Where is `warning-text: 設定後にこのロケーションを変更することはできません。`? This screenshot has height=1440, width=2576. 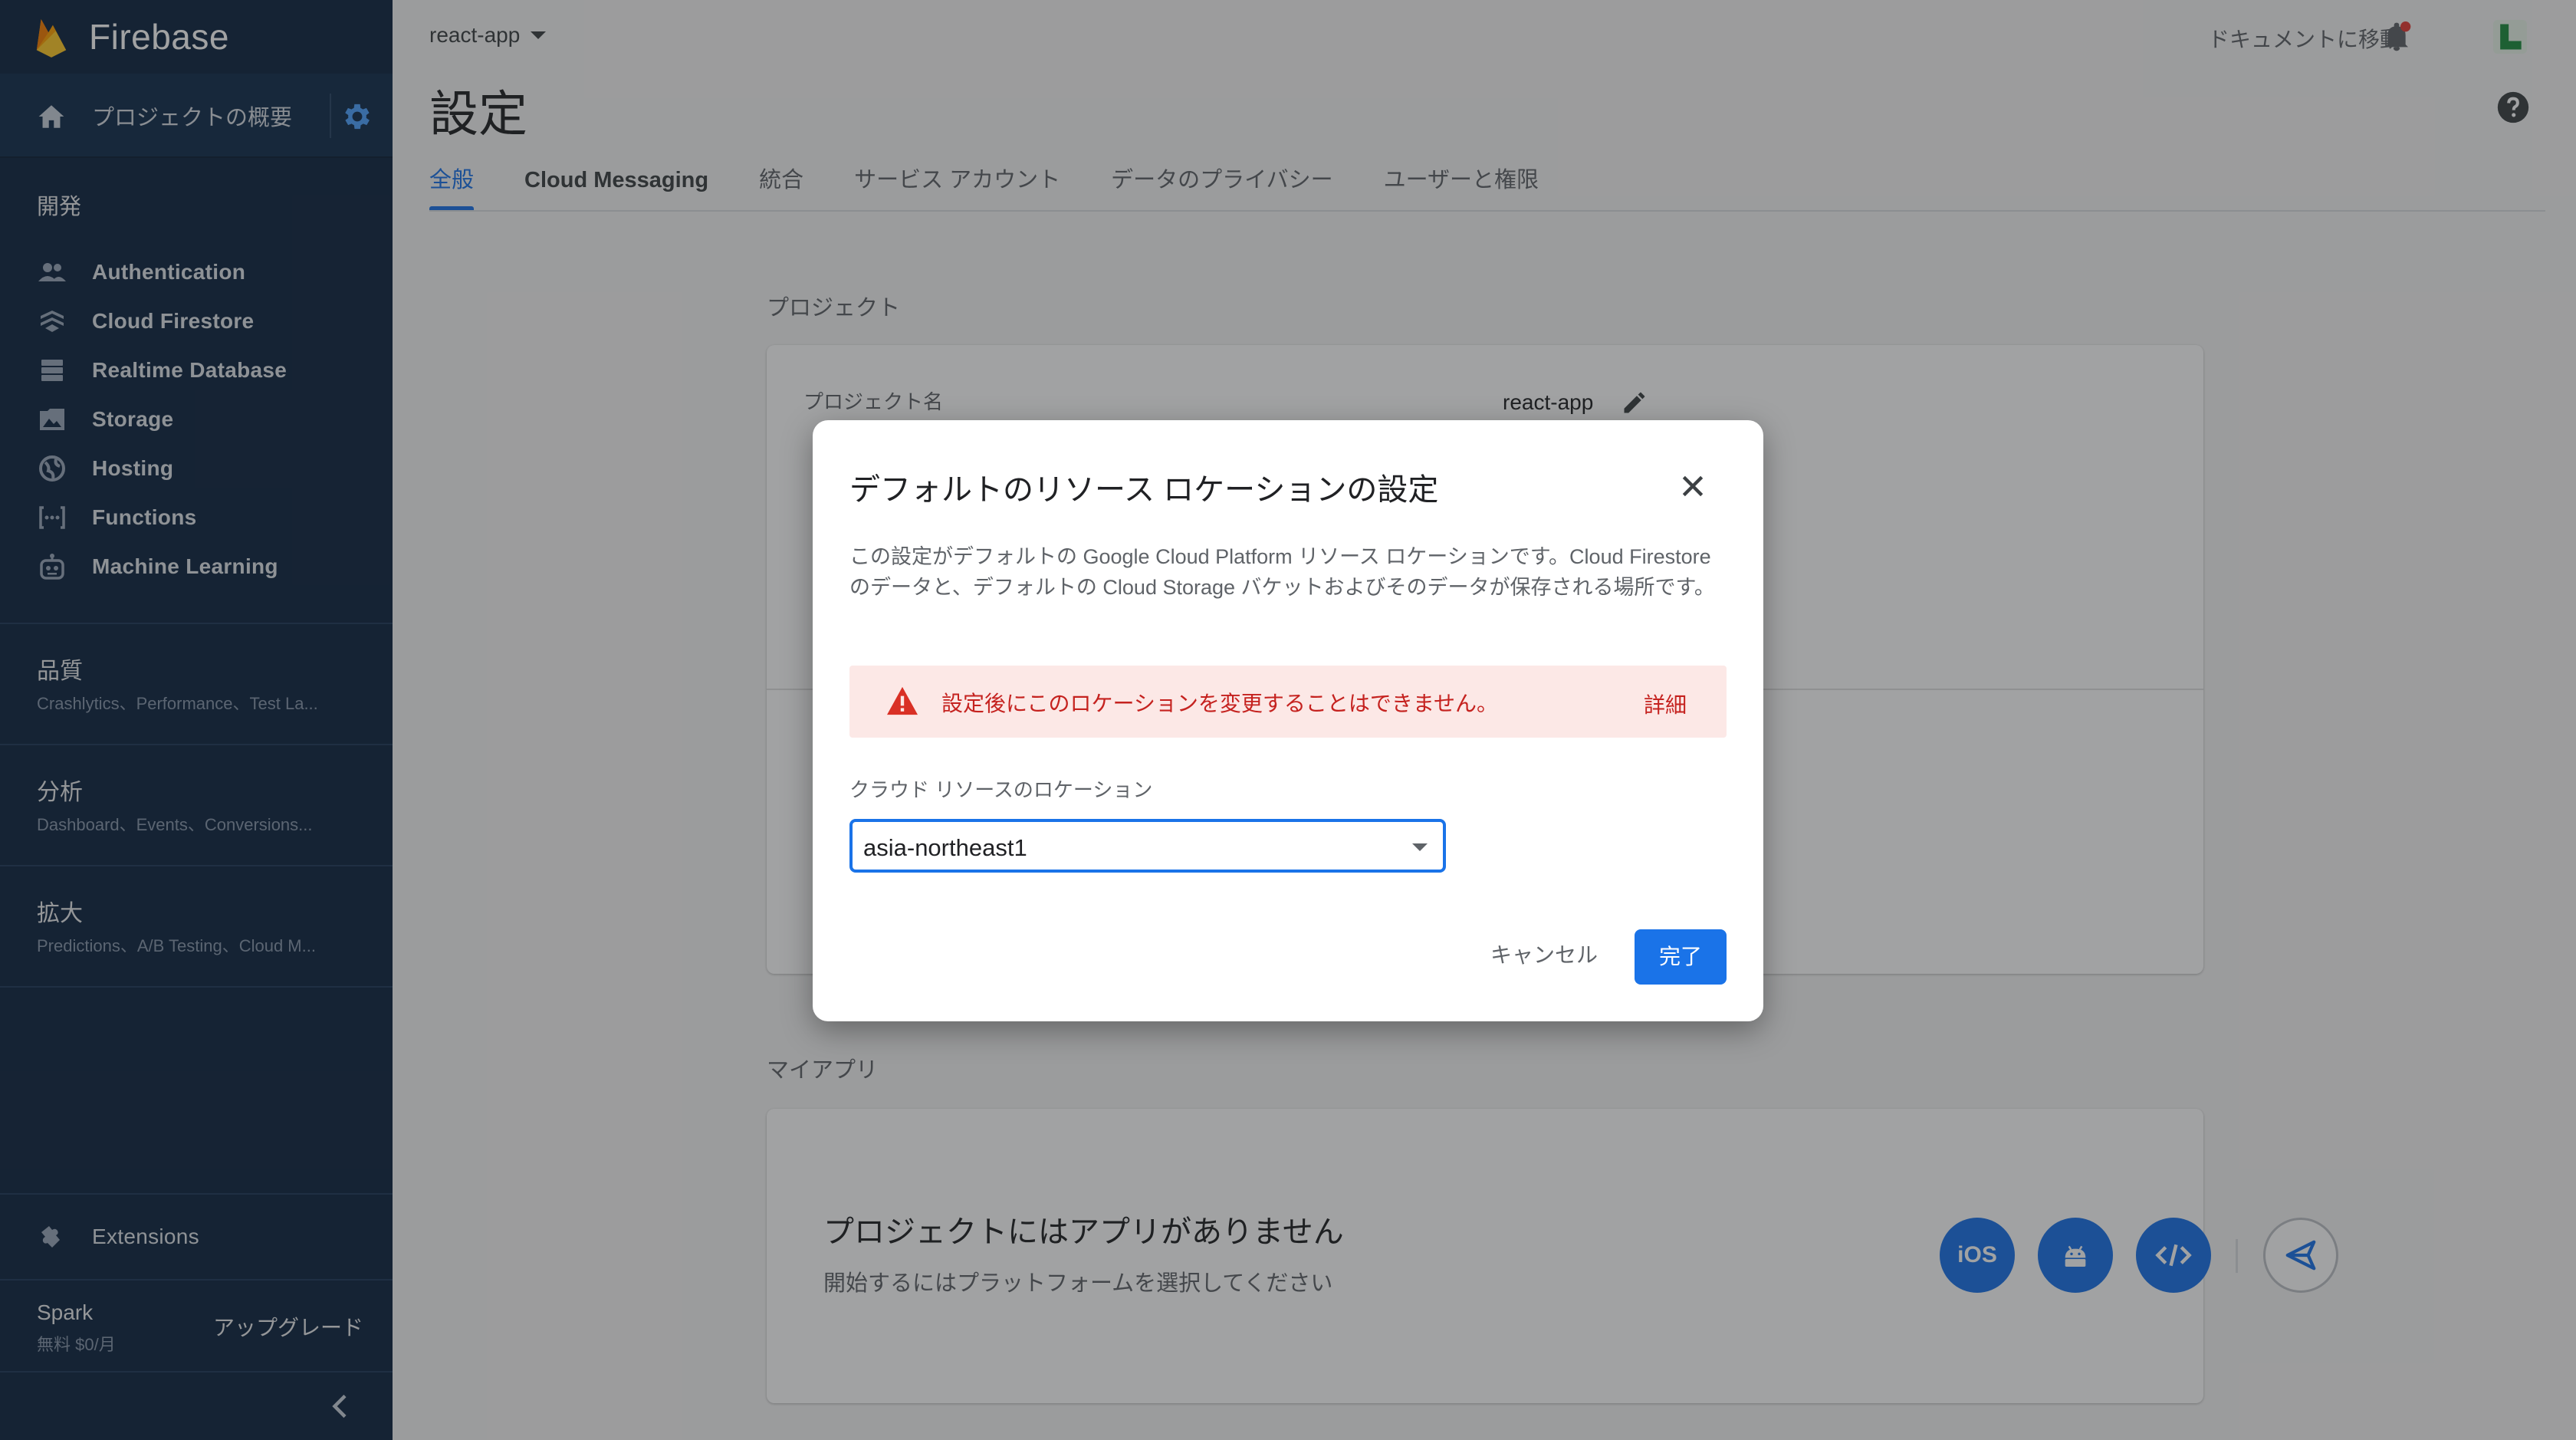
warning-text: 設定後にこのロケーションを変更することはできません。 is located at coordinates (1220, 703).